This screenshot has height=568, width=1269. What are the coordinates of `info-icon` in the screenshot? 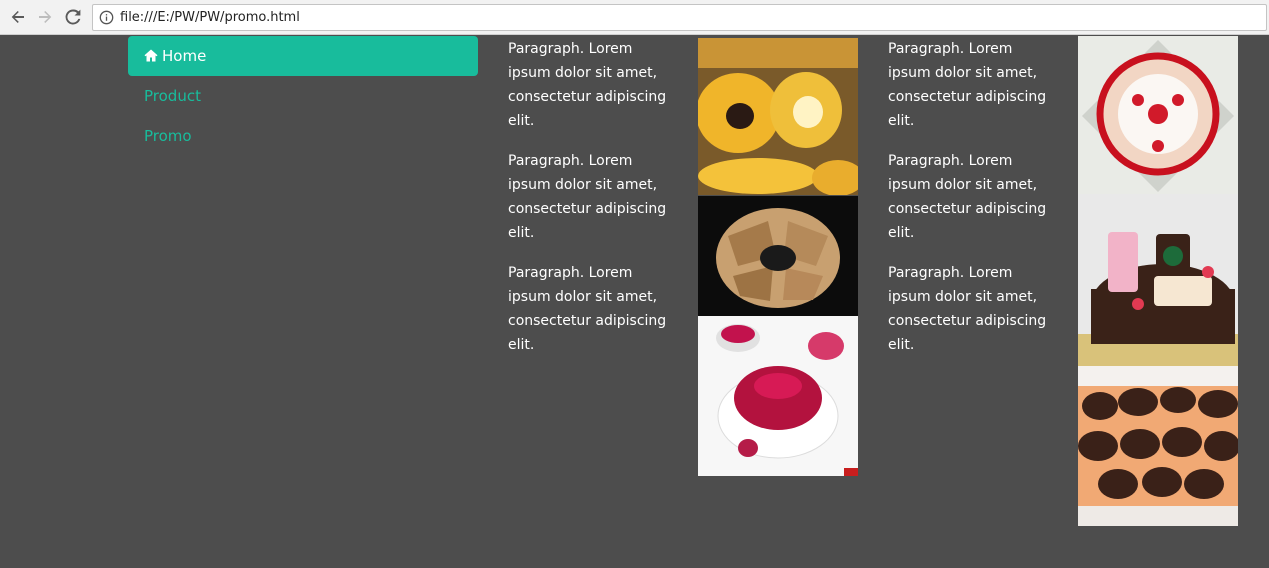 It's located at (106, 17).